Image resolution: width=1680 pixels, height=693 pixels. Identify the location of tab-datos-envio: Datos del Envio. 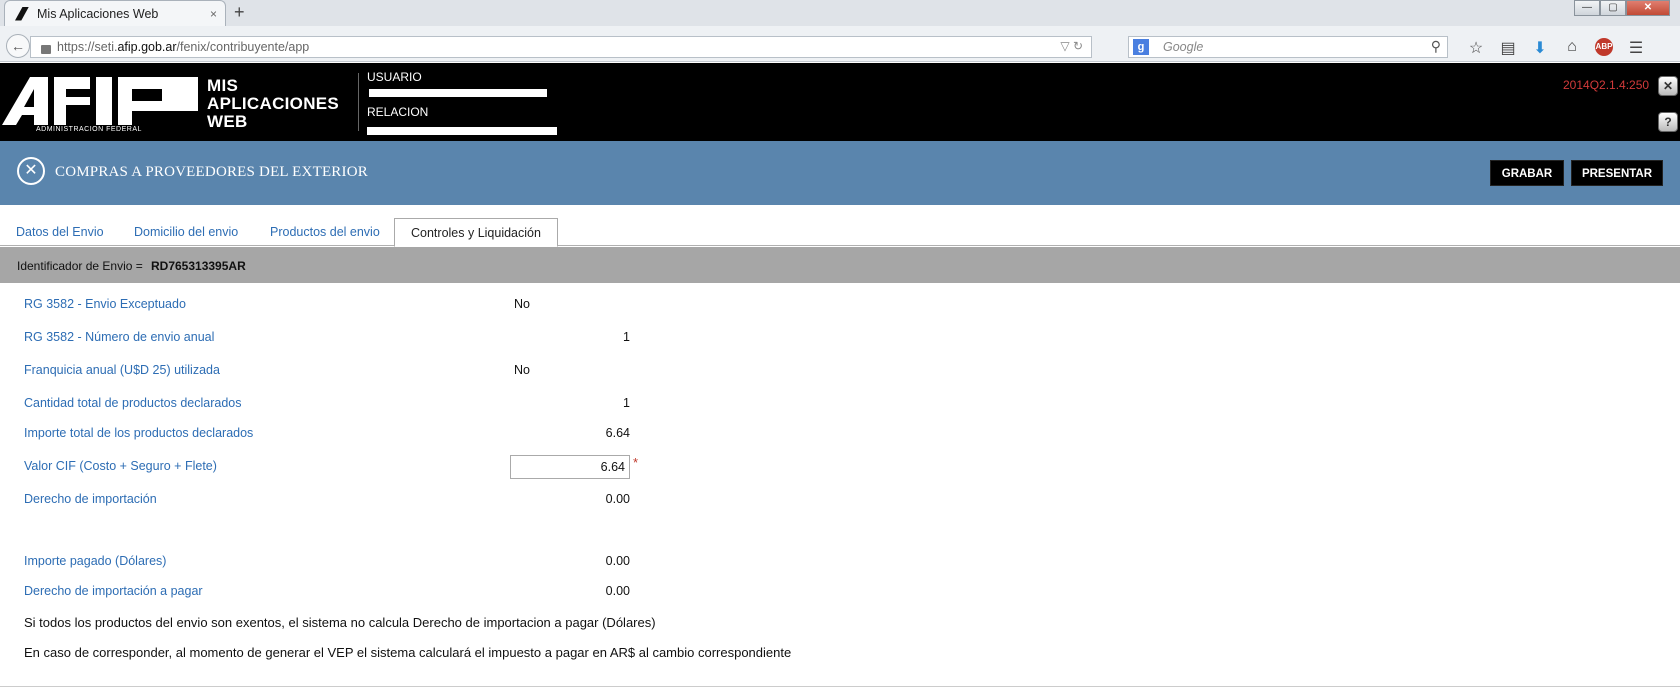
(60, 232).